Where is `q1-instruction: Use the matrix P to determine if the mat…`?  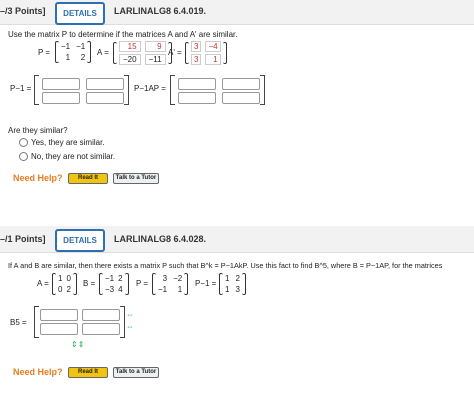 q1-instruction: Use the matrix P to determine if the mat… is located at coordinates (123, 34).